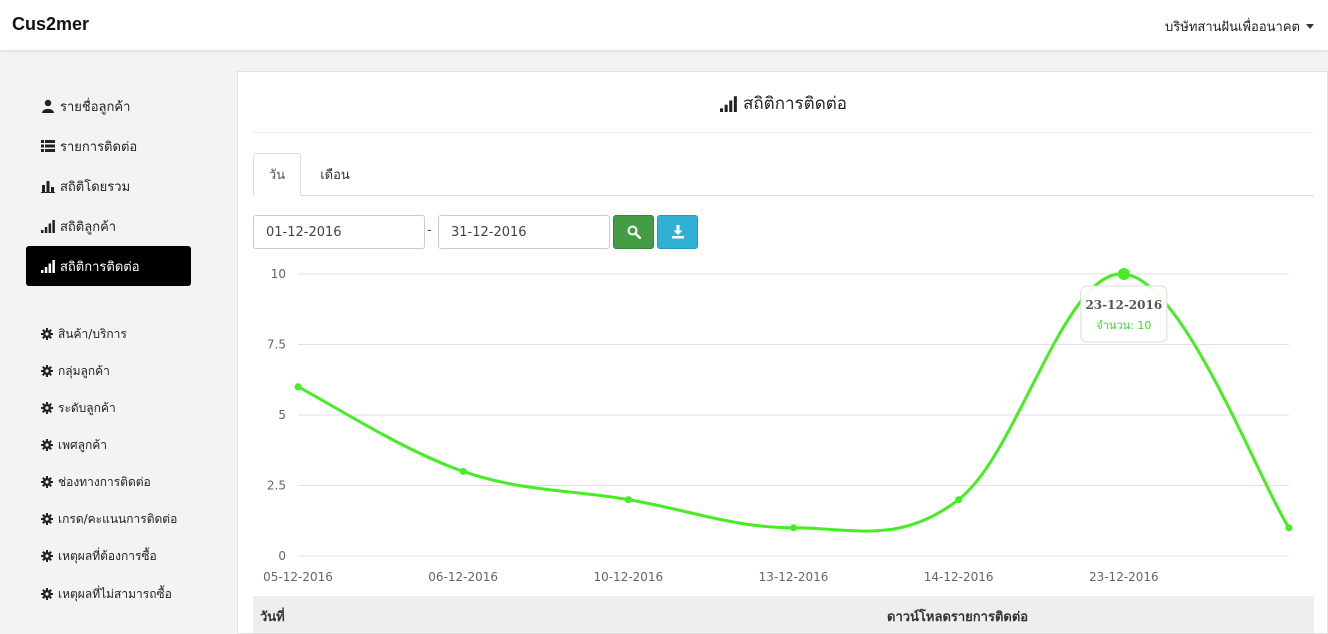 Image resolution: width=1328 pixels, height=634 pixels. I want to click on sidebar-item-contact-stats: สถิติการติดต่อ, so click(108, 266).